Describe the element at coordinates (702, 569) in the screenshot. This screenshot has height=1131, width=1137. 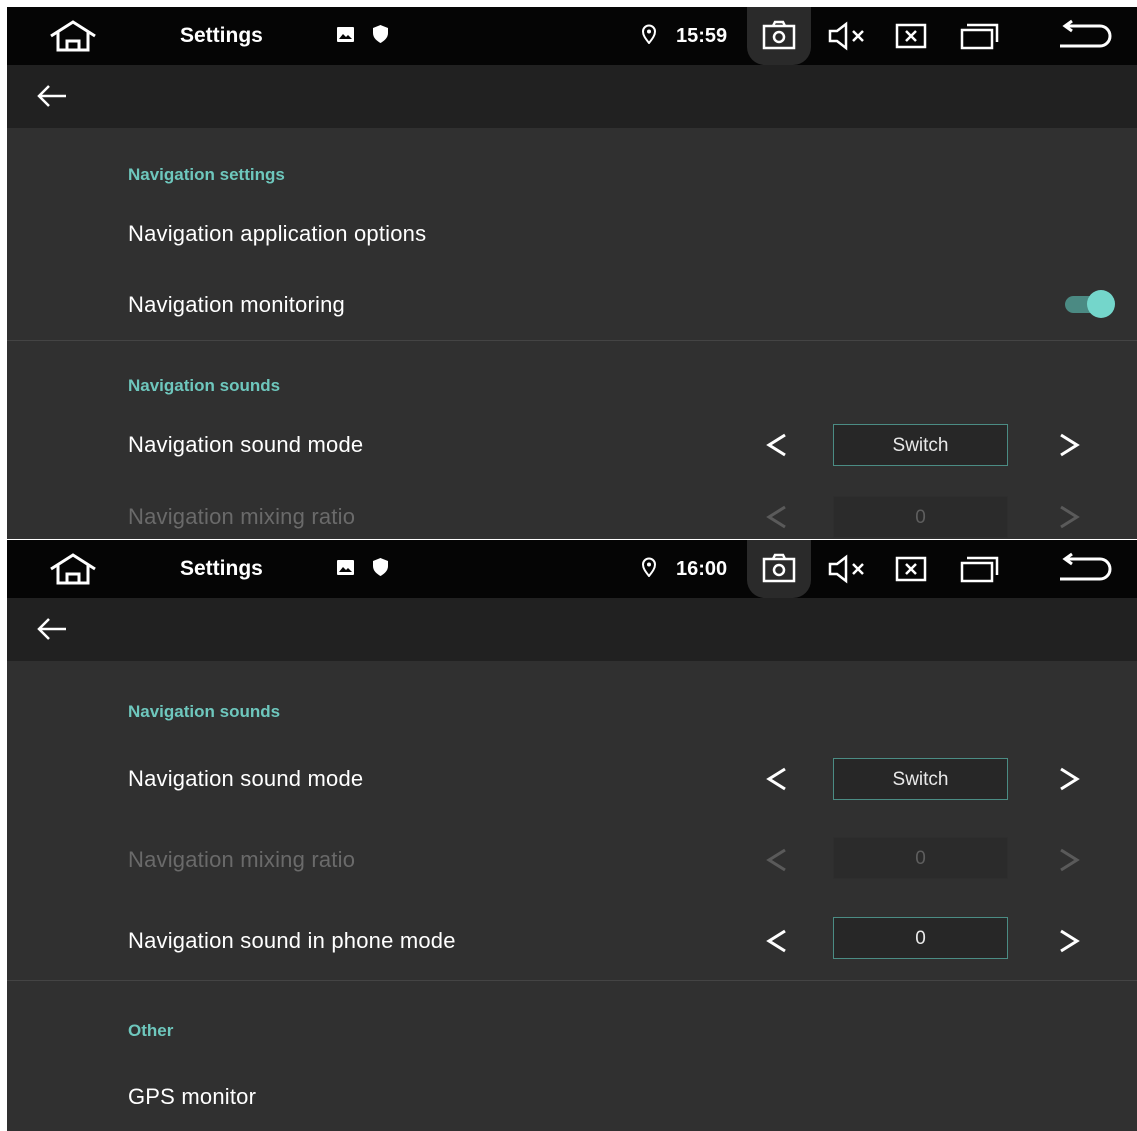
I see `status-clock: 16:00` at that location.